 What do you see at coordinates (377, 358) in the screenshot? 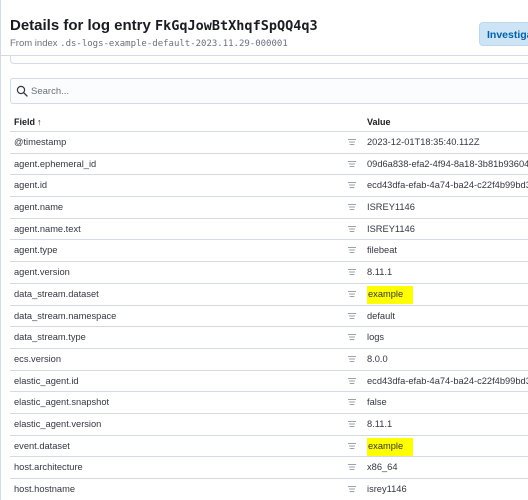
I see `field-value-cell: 8.0.0` at bounding box center [377, 358].